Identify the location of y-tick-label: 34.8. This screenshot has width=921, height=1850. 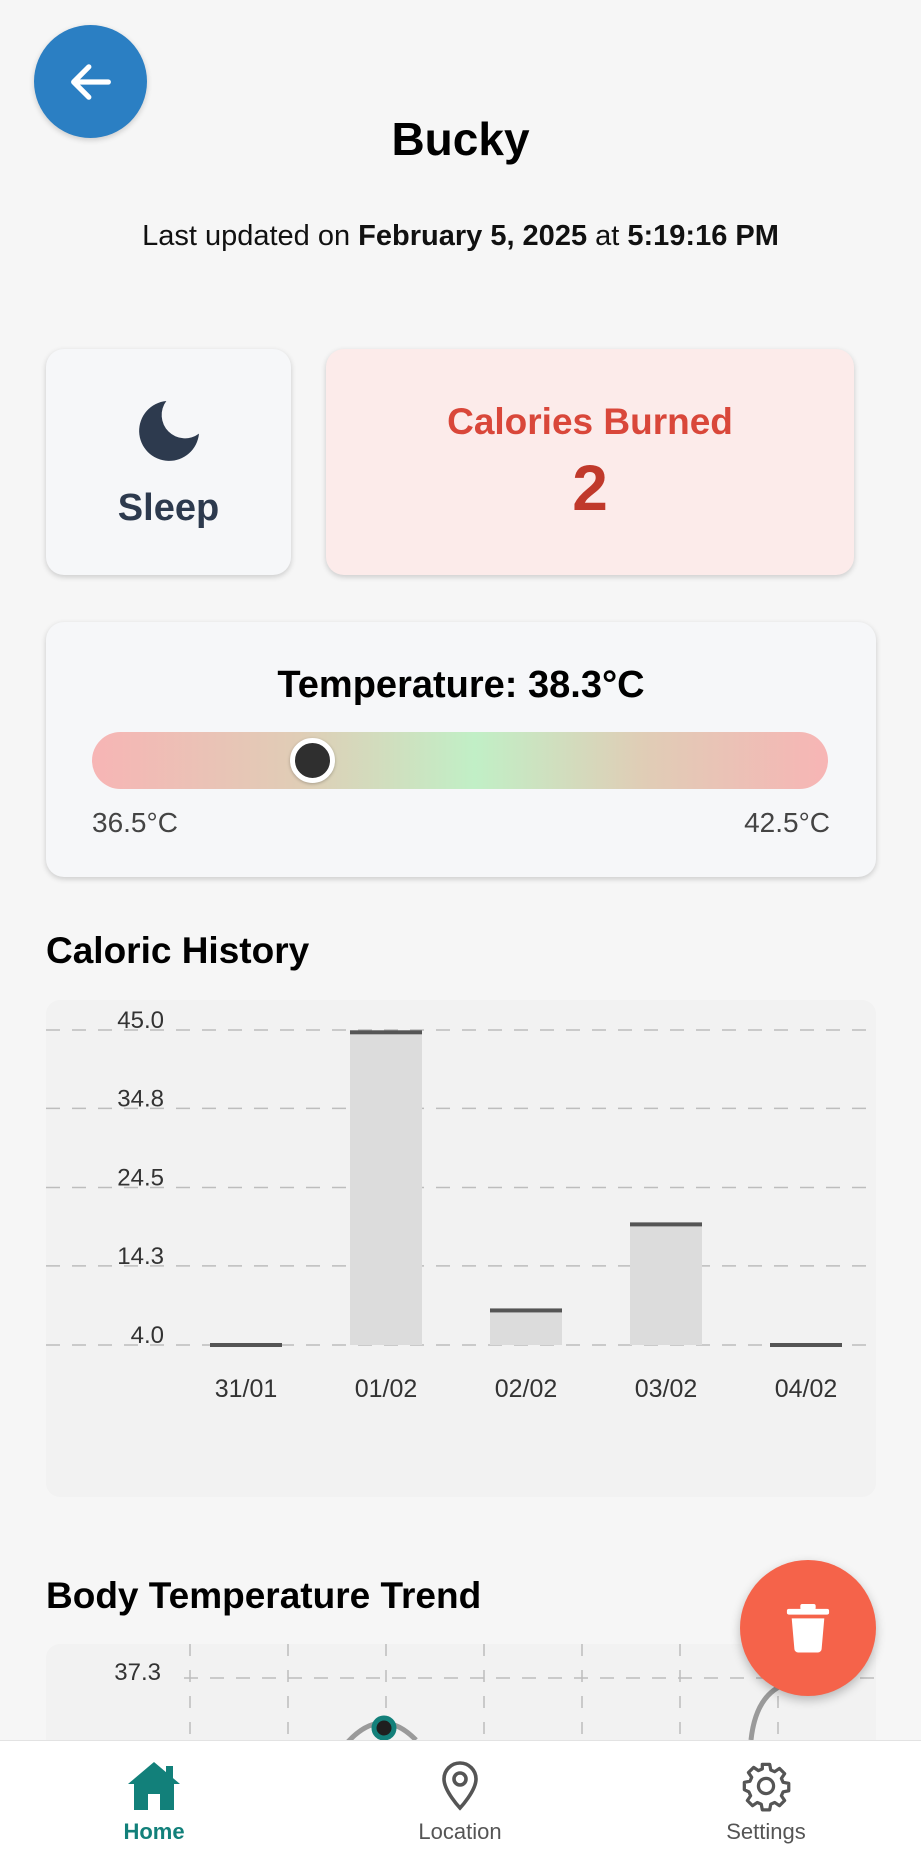
(140, 1098).